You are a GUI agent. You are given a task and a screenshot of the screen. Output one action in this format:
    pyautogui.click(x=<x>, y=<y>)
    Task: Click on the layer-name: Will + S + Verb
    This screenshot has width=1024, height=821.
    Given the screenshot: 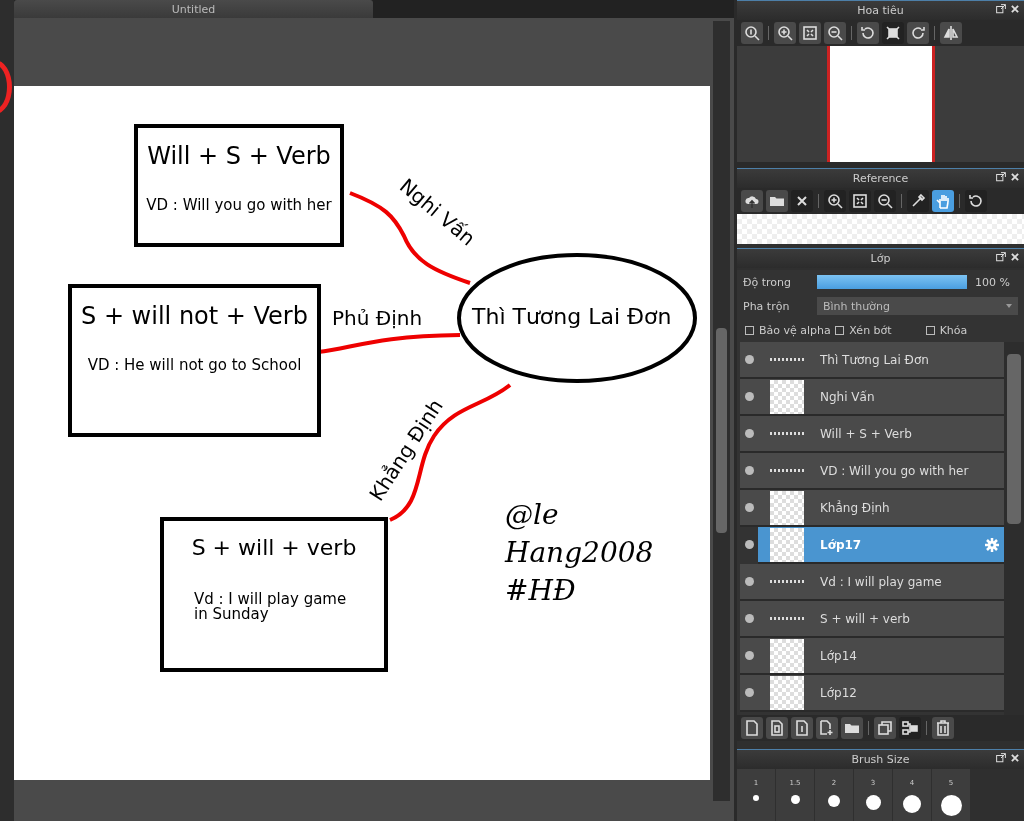 What is the action you would take?
    pyautogui.click(x=866, y=433)
    